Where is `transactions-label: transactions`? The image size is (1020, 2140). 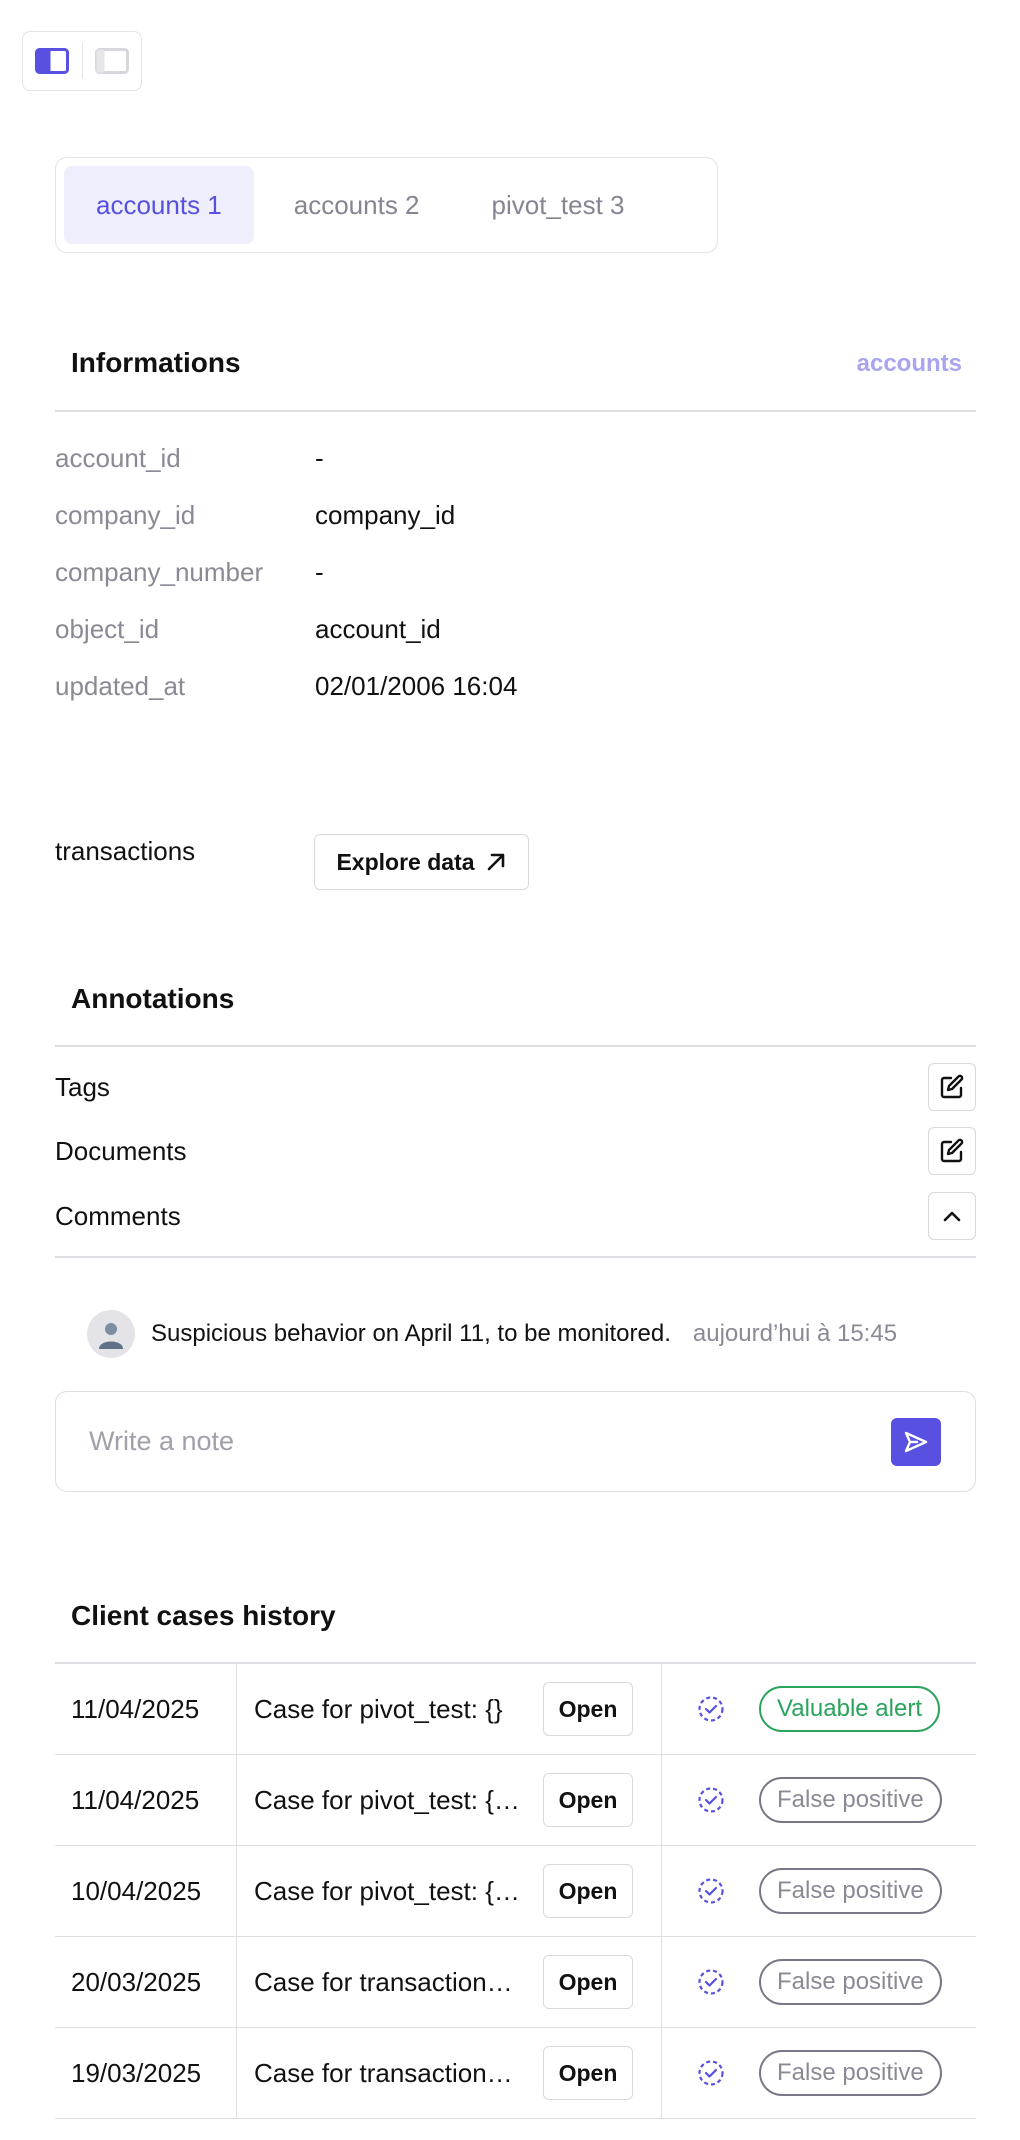
transactions-label: transactions is located at coordinates (125, 851).